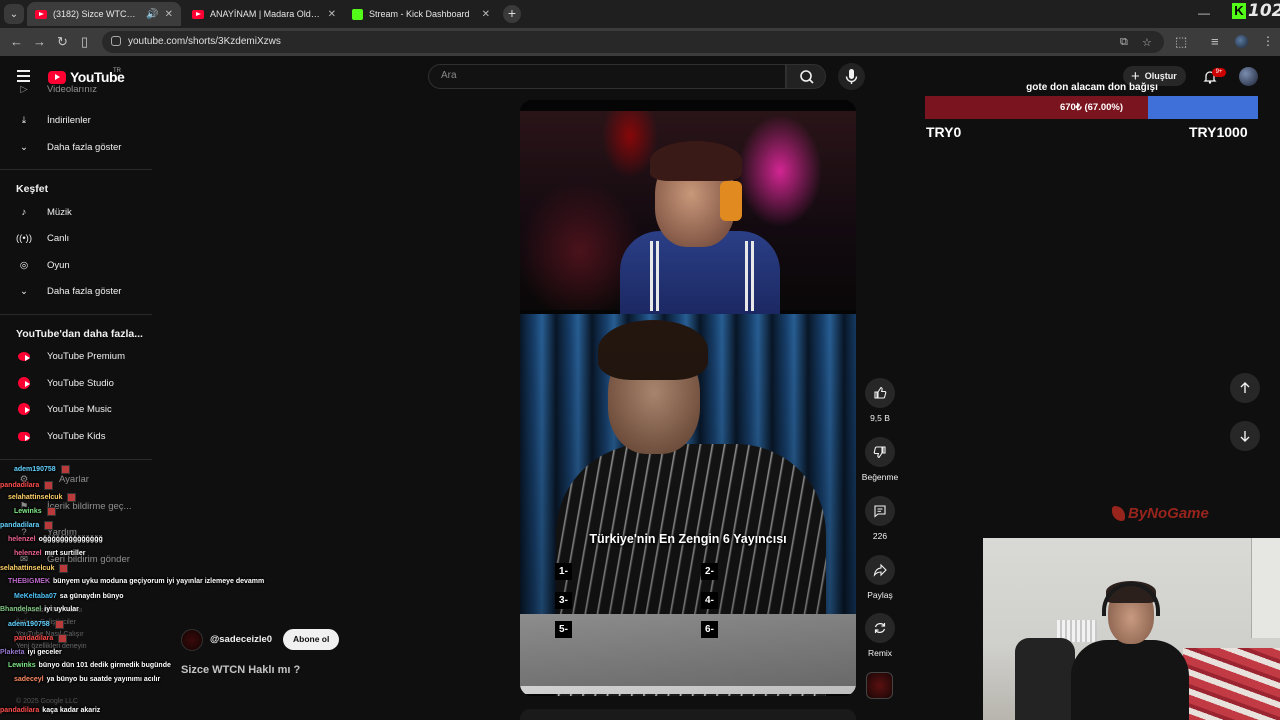 The height and width of the screenshot is (720, 1280). I want to click on share-button: Paylaş, so click(880, 577).